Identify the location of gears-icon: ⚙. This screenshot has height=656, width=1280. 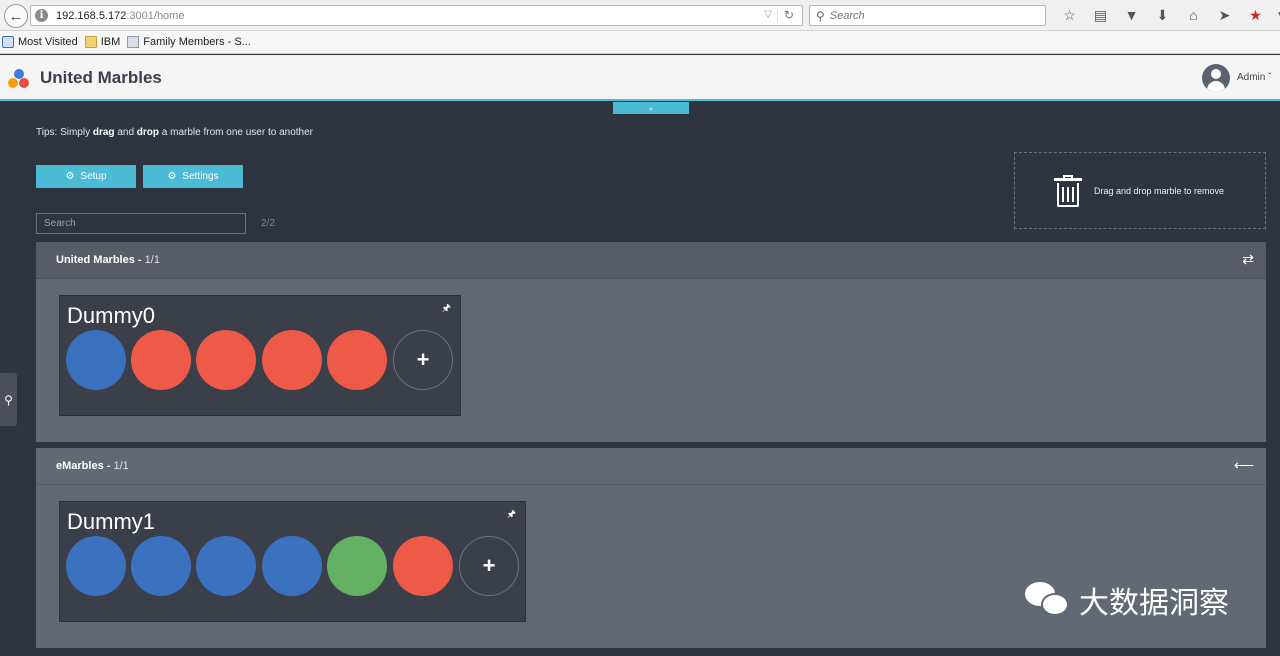
(70, 176).